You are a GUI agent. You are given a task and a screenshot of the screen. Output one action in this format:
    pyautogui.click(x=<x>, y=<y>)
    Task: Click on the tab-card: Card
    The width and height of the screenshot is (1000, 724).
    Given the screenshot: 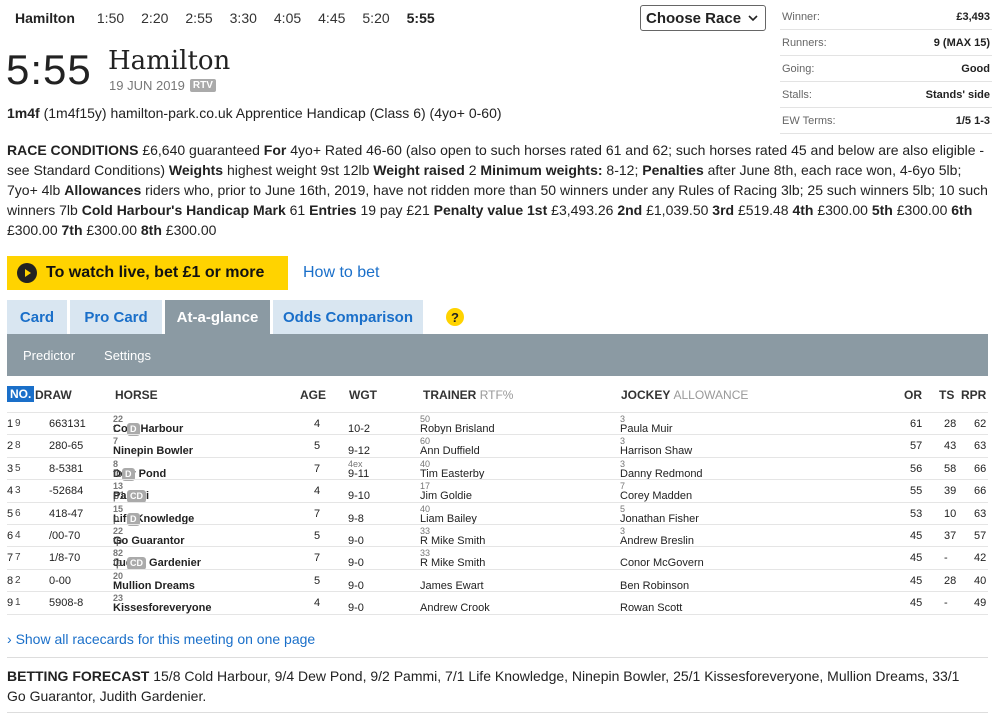 What is the action you would take?
    pyautogui.click(x=37, y=317)
    